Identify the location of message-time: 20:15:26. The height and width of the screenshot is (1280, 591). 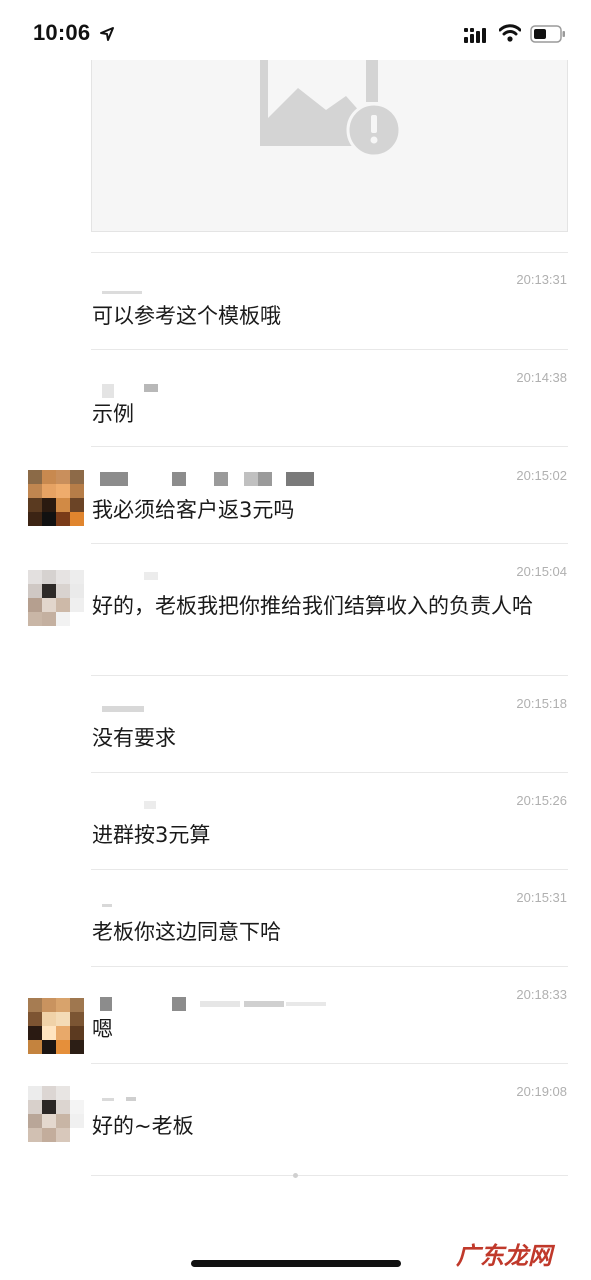
(541, 800).